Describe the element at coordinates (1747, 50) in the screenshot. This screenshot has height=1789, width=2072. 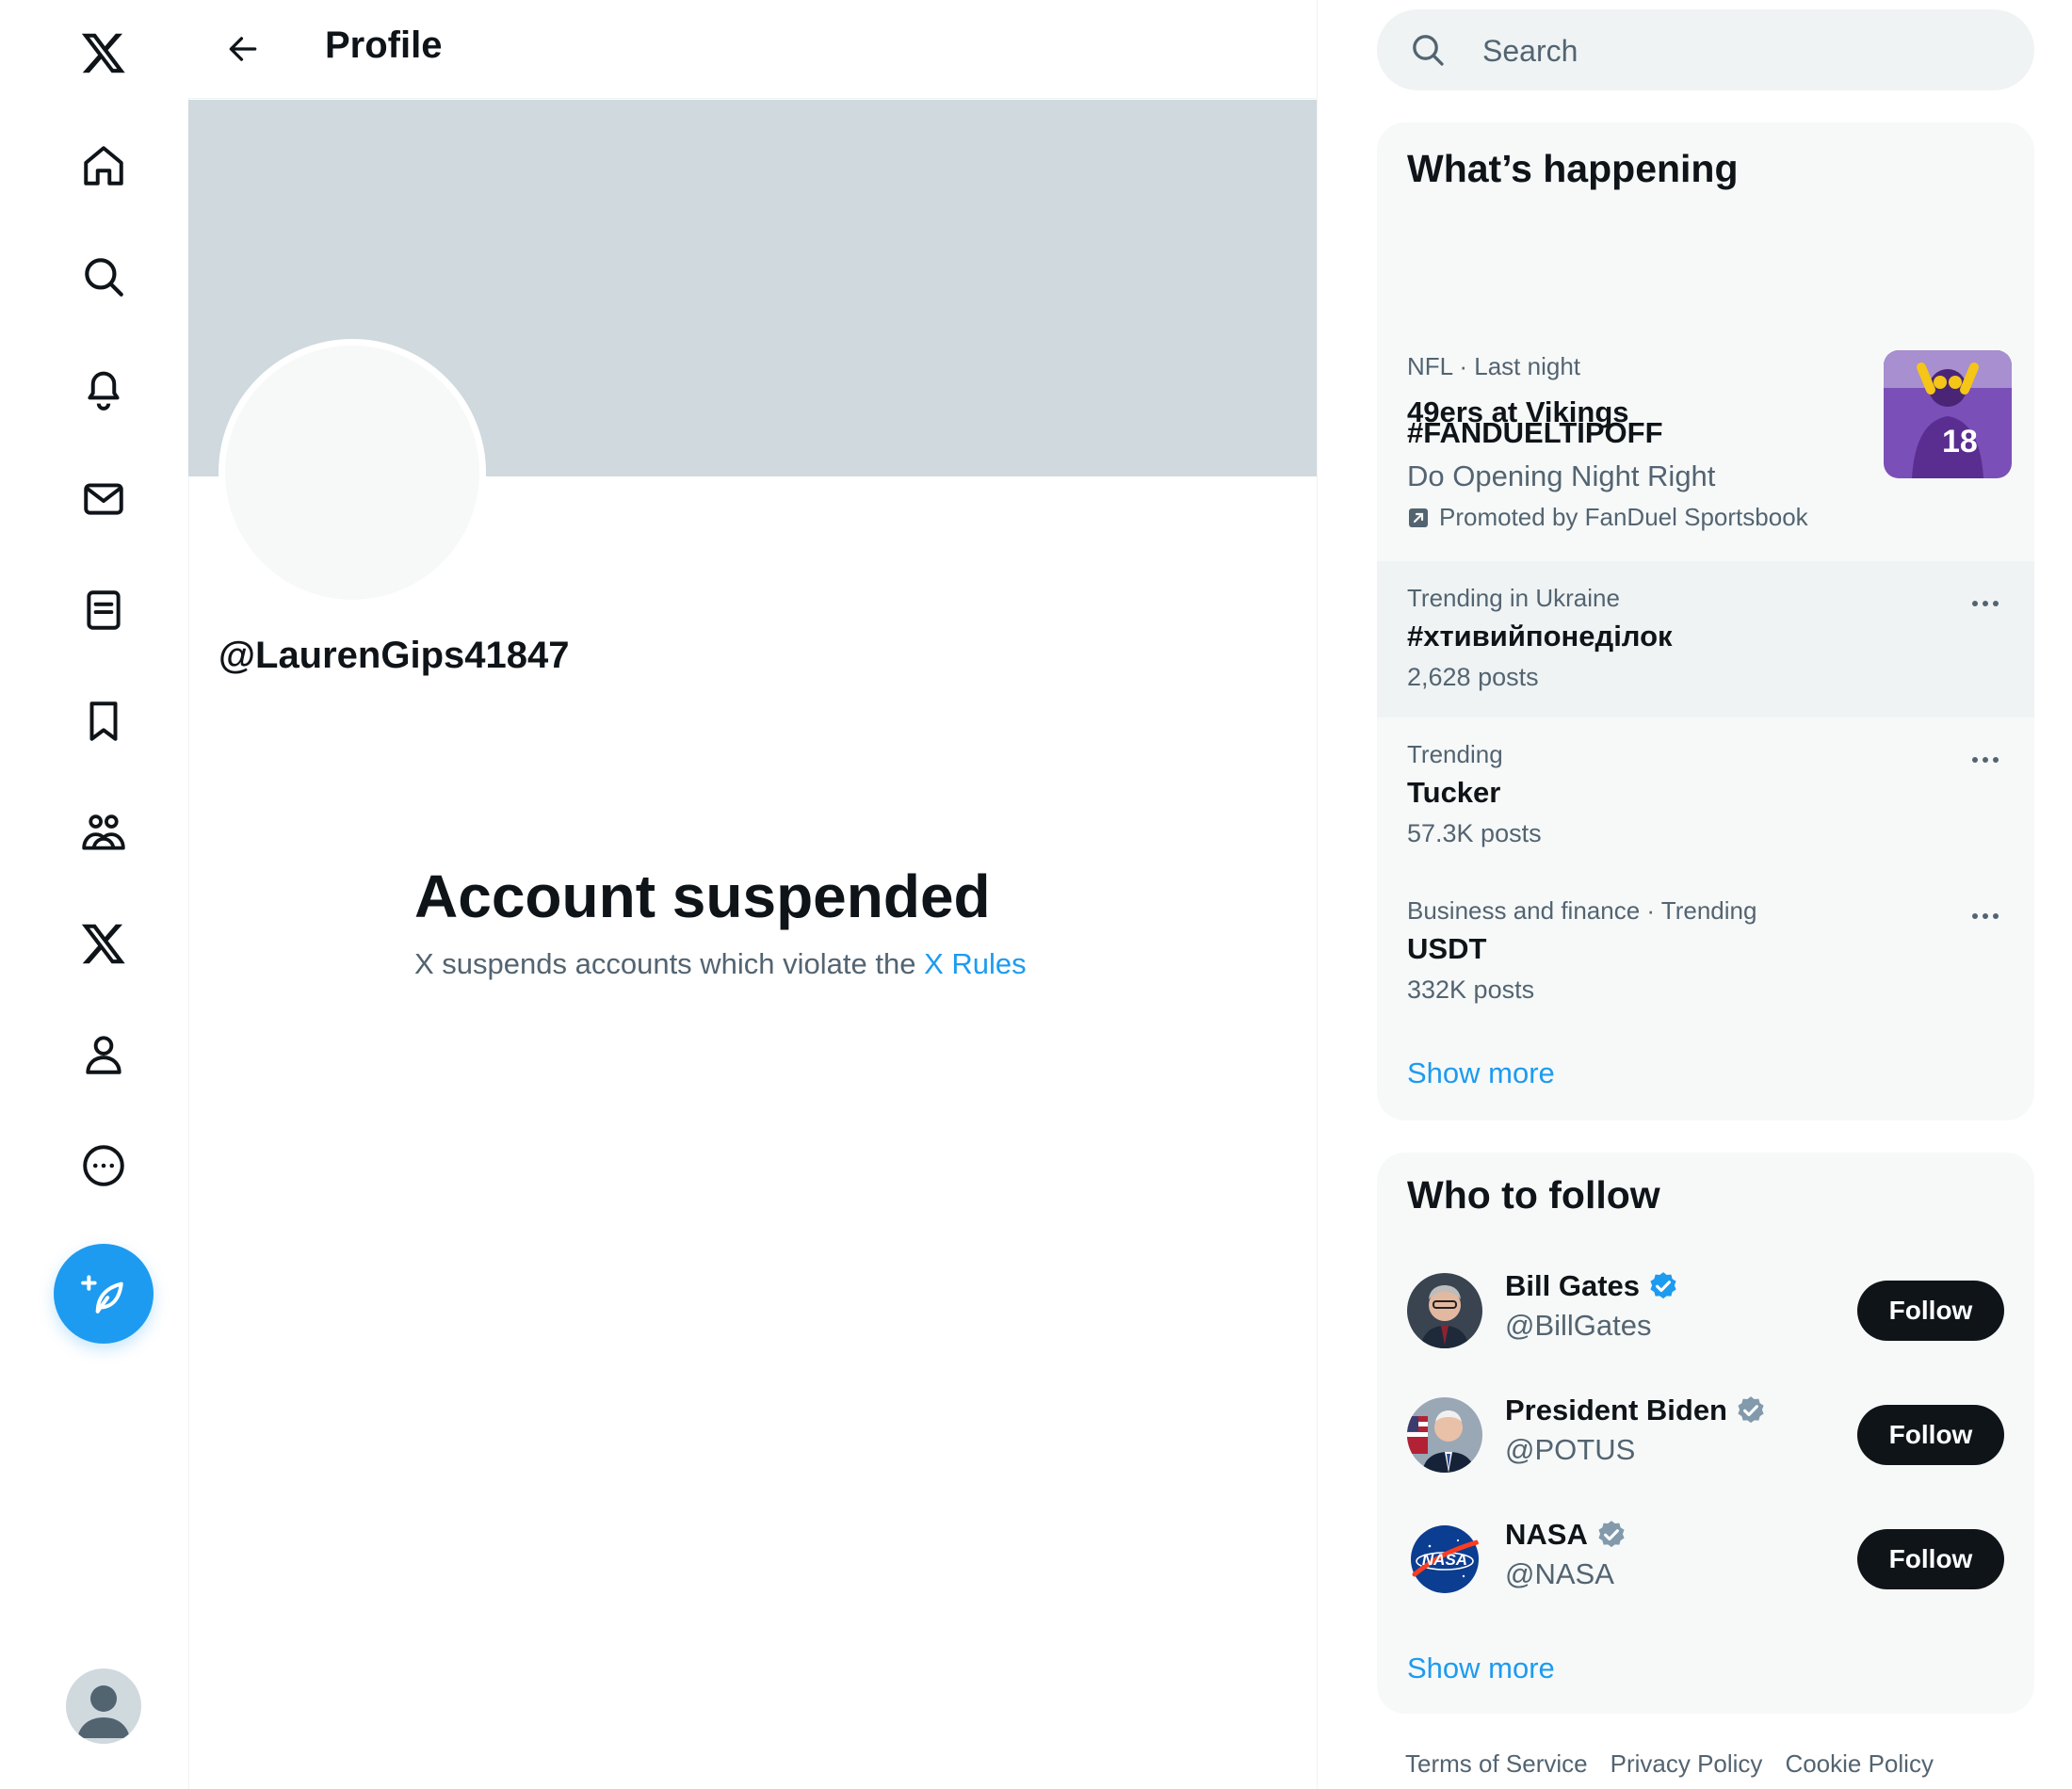
I see `search-input` at that location.